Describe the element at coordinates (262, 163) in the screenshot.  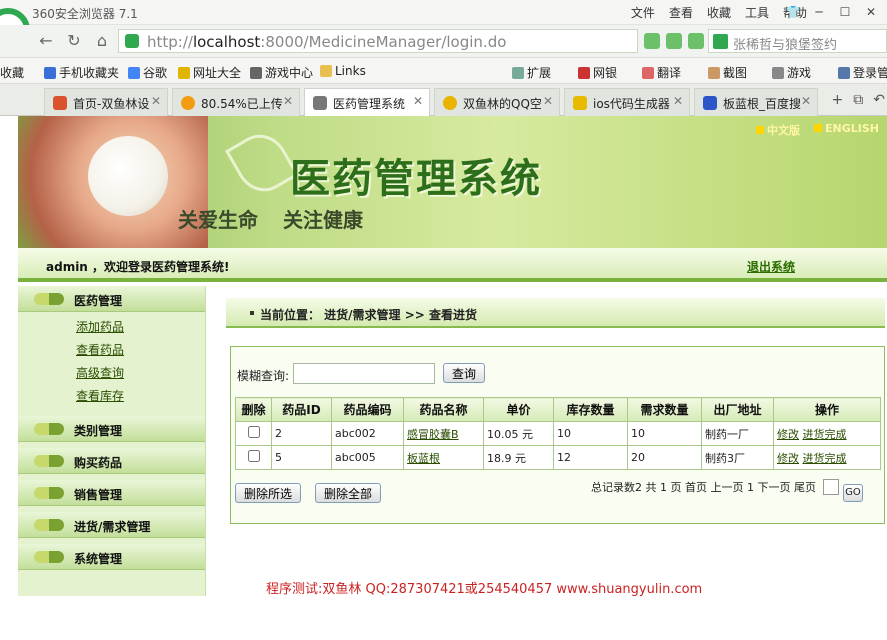
I see `leaf-icon` at that location.